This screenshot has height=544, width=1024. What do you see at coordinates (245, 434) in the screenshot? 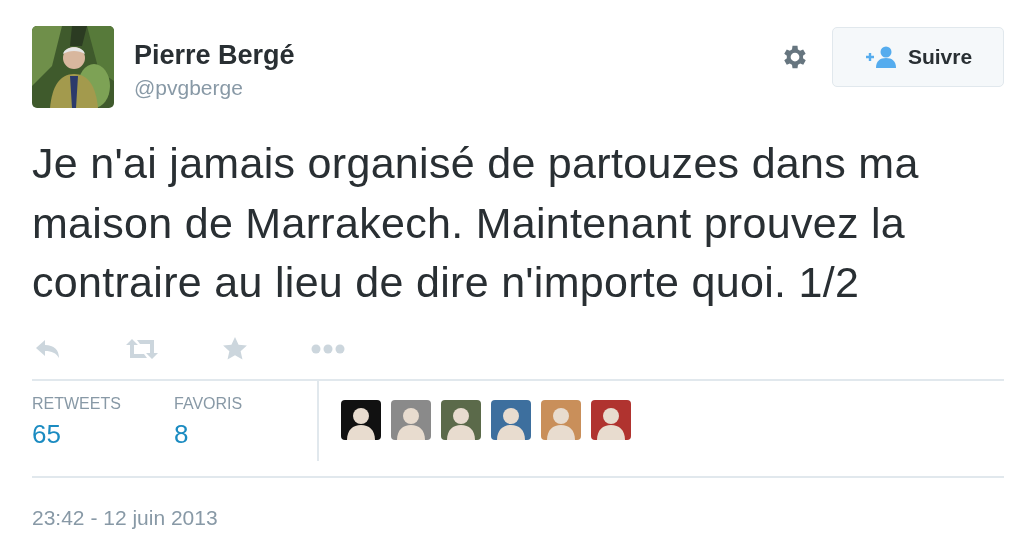
I see `stat-count: 8` at bounding box center [245, 434].